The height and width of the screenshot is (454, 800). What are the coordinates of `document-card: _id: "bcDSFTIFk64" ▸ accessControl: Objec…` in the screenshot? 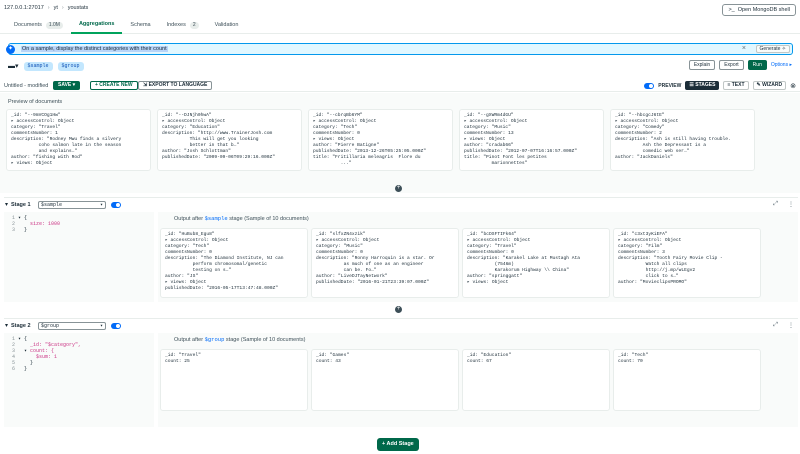 It's located at (536, 263).